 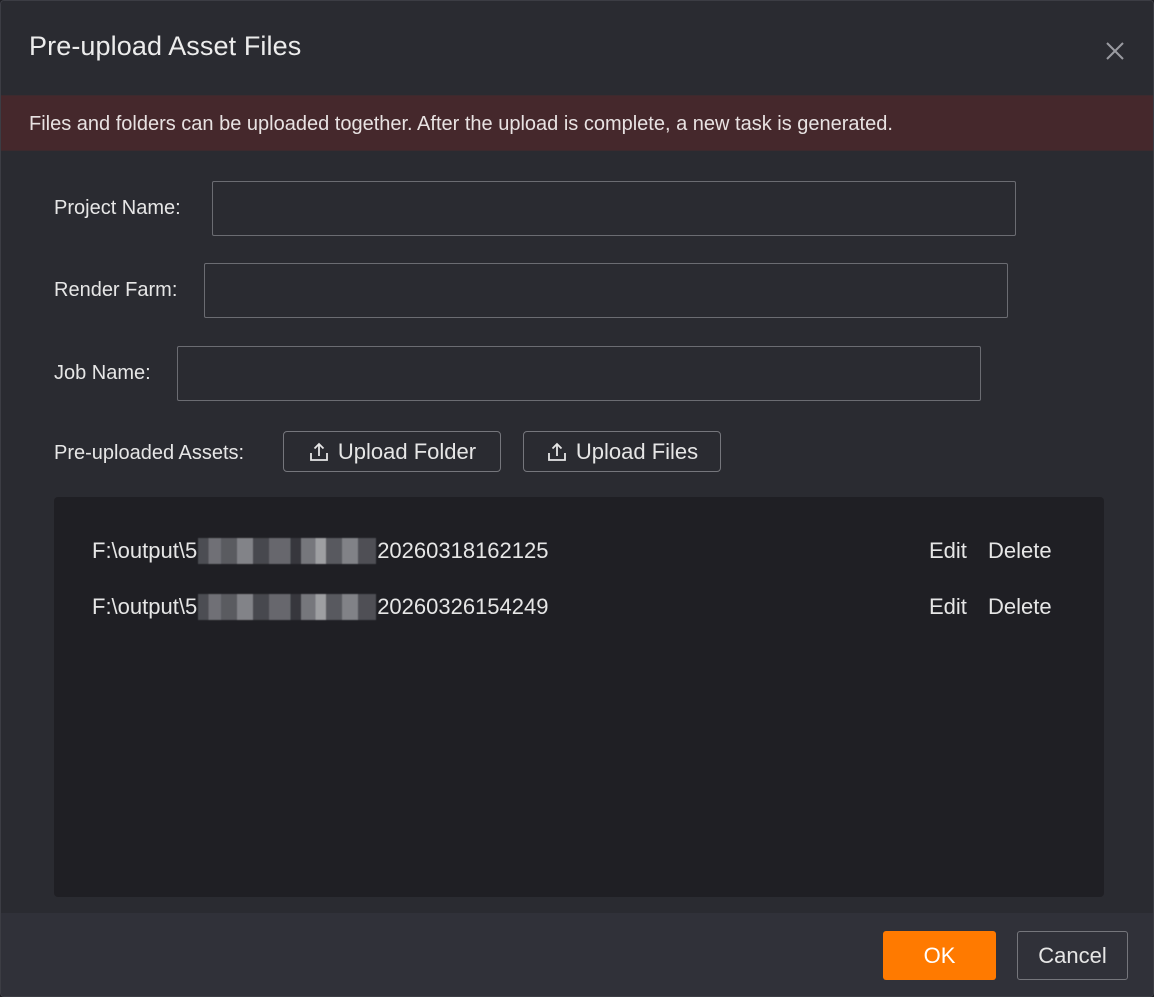 What do you see at coordinates (463, 550) in the screenshot?
I see `asset-path-suffix: 20260318162125` at bounding box center [463, 550].